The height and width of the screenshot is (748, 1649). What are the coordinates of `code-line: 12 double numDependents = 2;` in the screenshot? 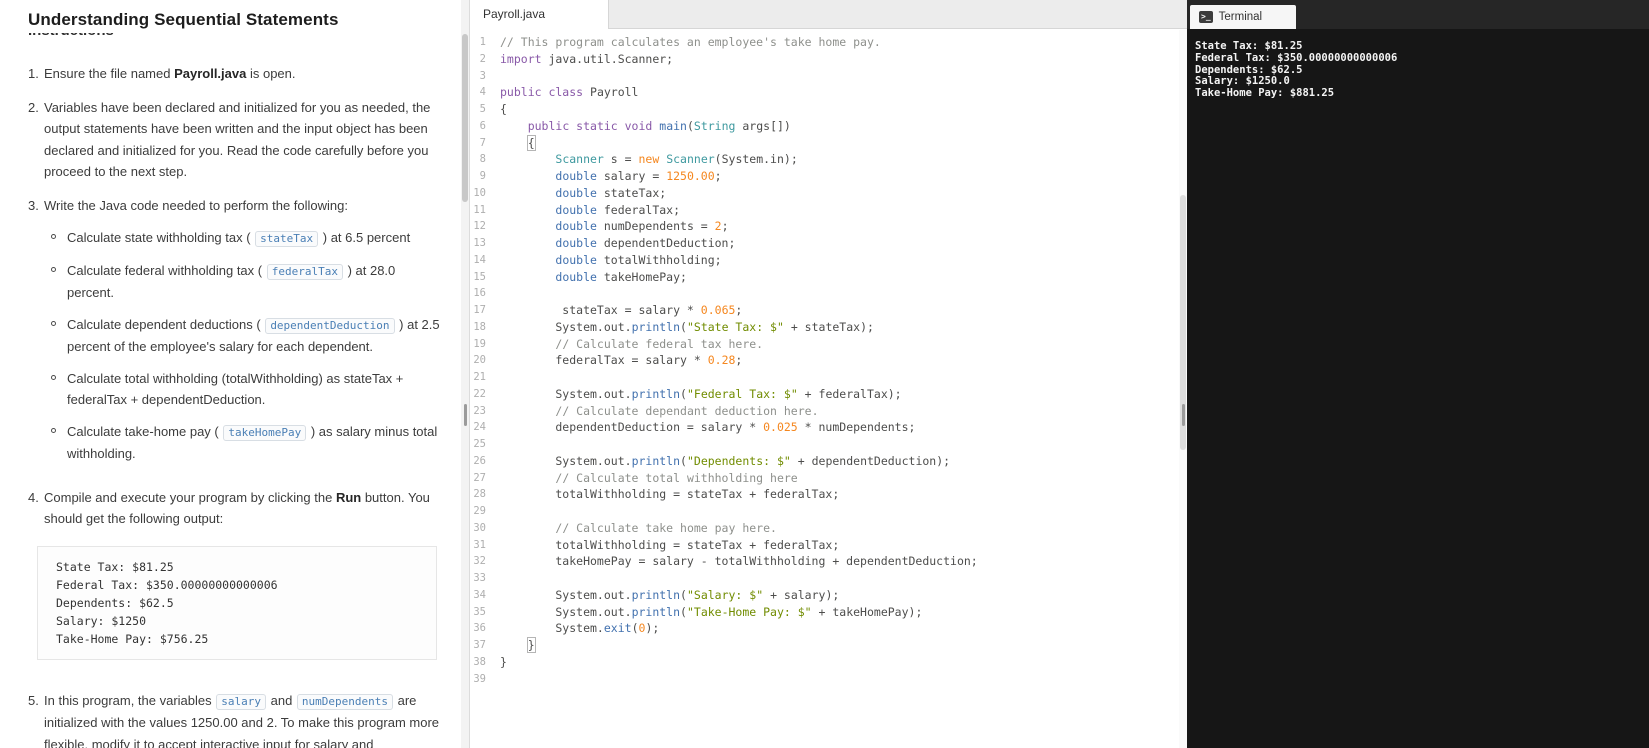 It's located at (825, 226).